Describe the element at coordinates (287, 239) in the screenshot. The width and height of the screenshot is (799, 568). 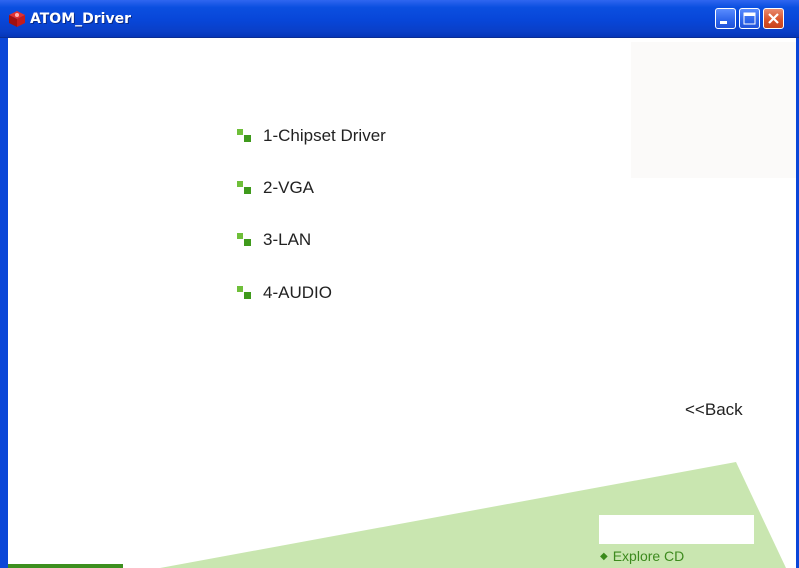
I see `menu-item-label: 3-LAN` at that location.